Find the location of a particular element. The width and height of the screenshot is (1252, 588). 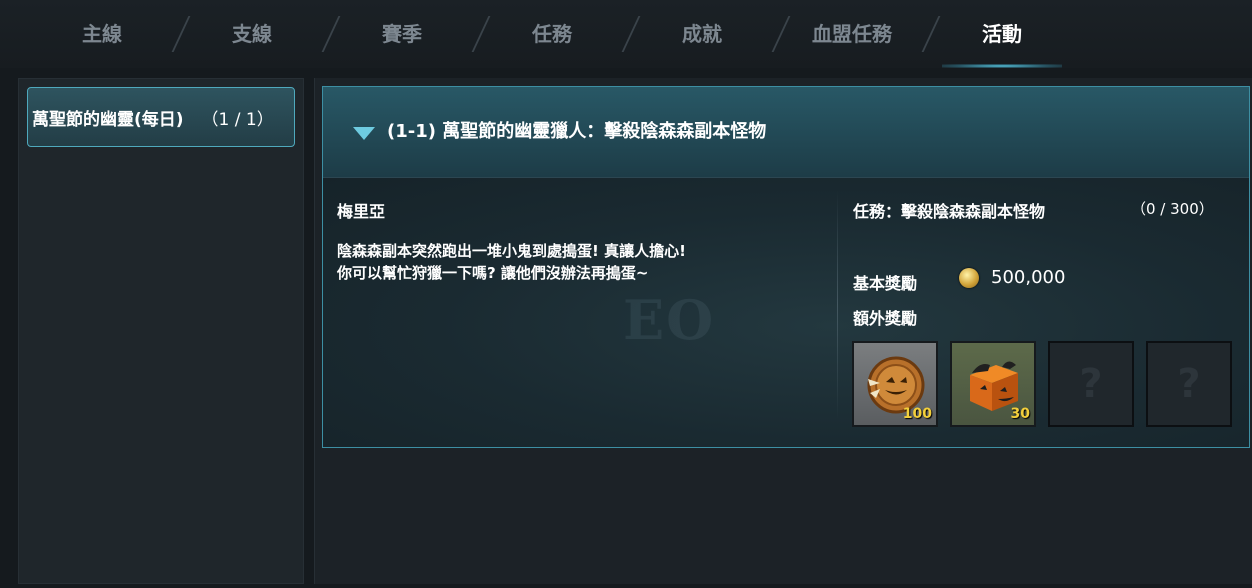

sidebar-item-halloween-ghost: 萬聖節的幽靈(每日) （1 / 1） is located at coordinates (161, 117).